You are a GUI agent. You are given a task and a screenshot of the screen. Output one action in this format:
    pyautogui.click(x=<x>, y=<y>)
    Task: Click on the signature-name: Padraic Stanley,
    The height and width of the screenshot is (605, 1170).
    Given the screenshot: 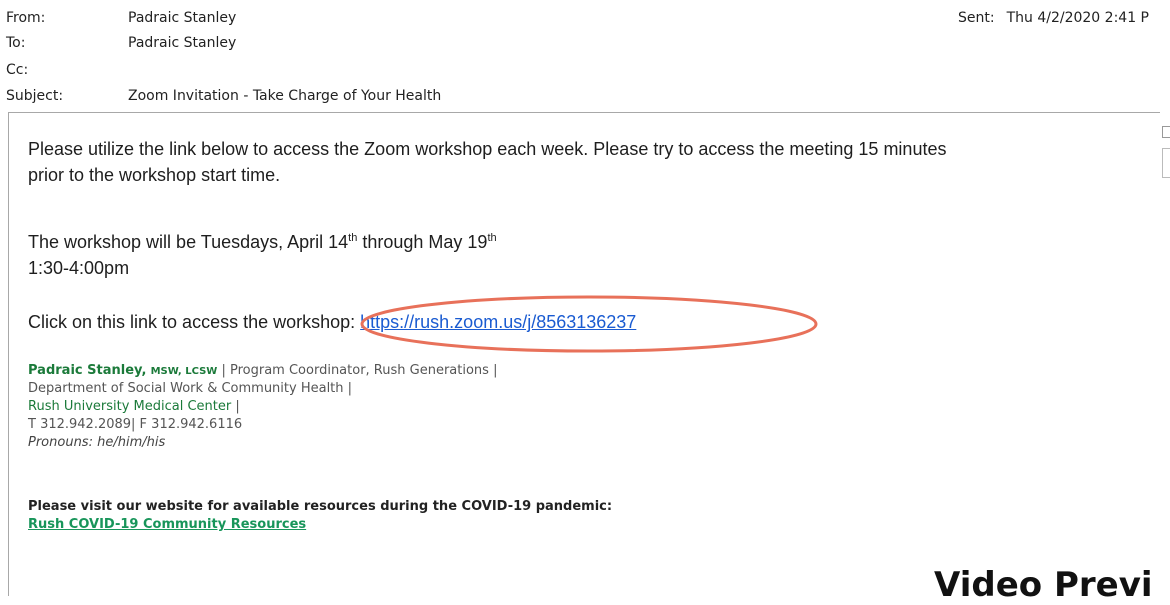 What is the action you would take?
    pyautogui.click(x=87, y=370)
    